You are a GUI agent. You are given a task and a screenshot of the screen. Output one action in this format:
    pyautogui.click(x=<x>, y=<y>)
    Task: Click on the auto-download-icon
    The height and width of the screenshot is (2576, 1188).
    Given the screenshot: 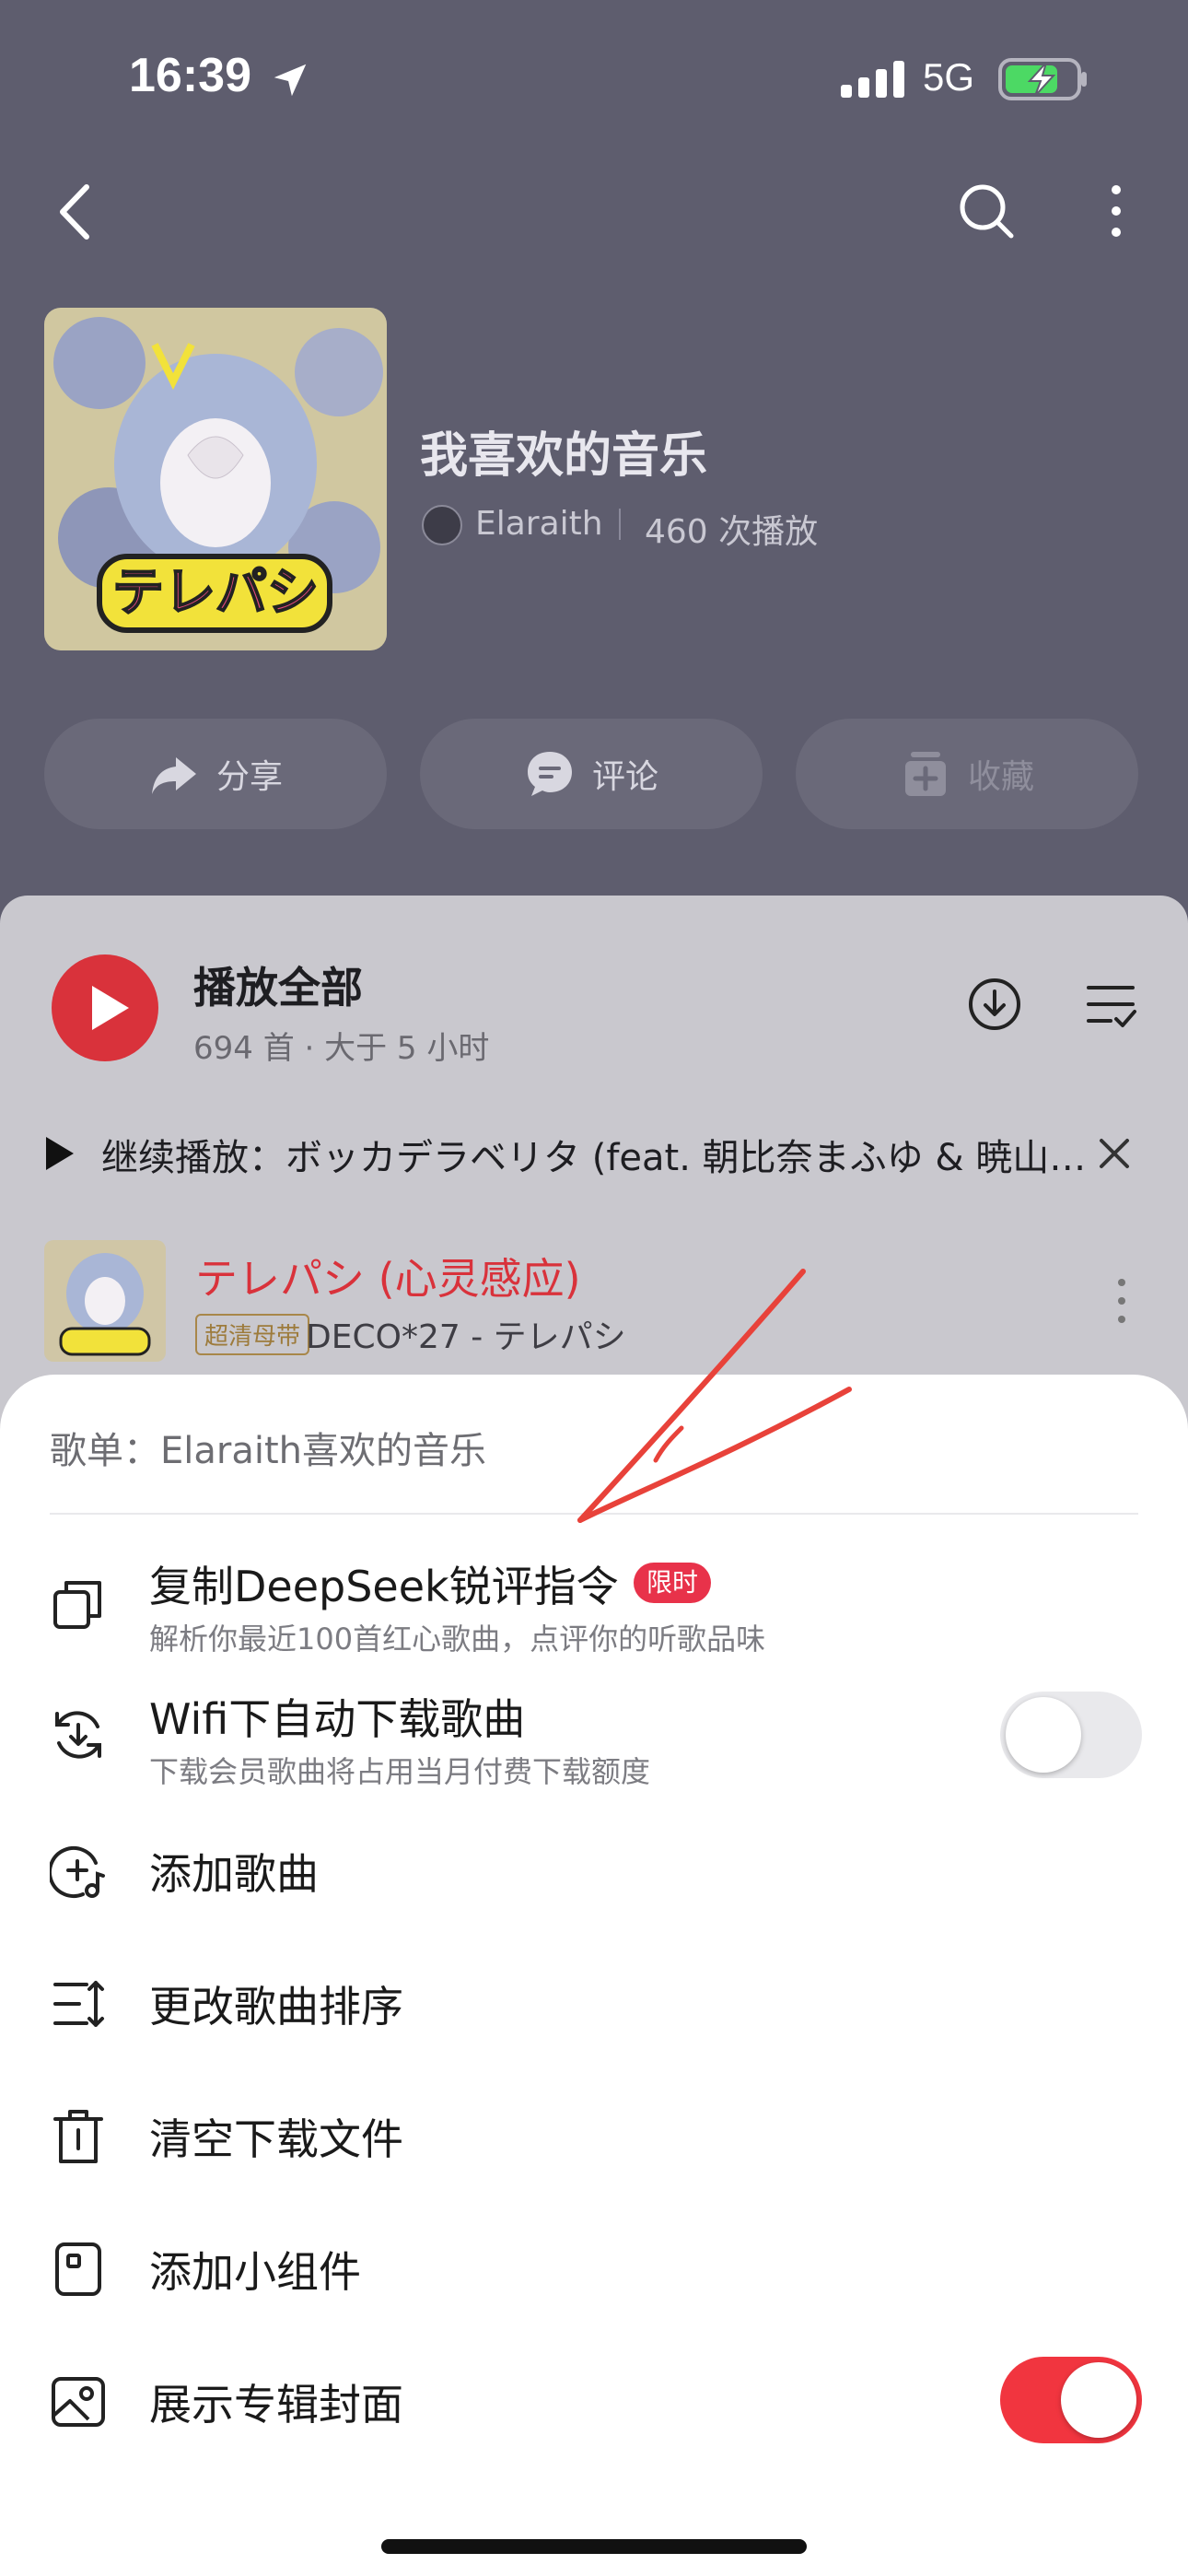 What is the action you would take?
    pyautogui.click(x=78, y=1735)
    